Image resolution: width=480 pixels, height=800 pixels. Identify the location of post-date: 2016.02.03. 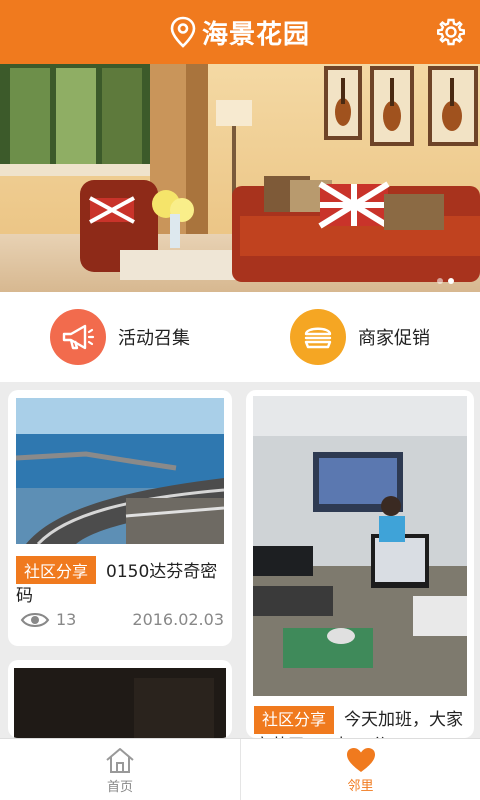
(178, 619).